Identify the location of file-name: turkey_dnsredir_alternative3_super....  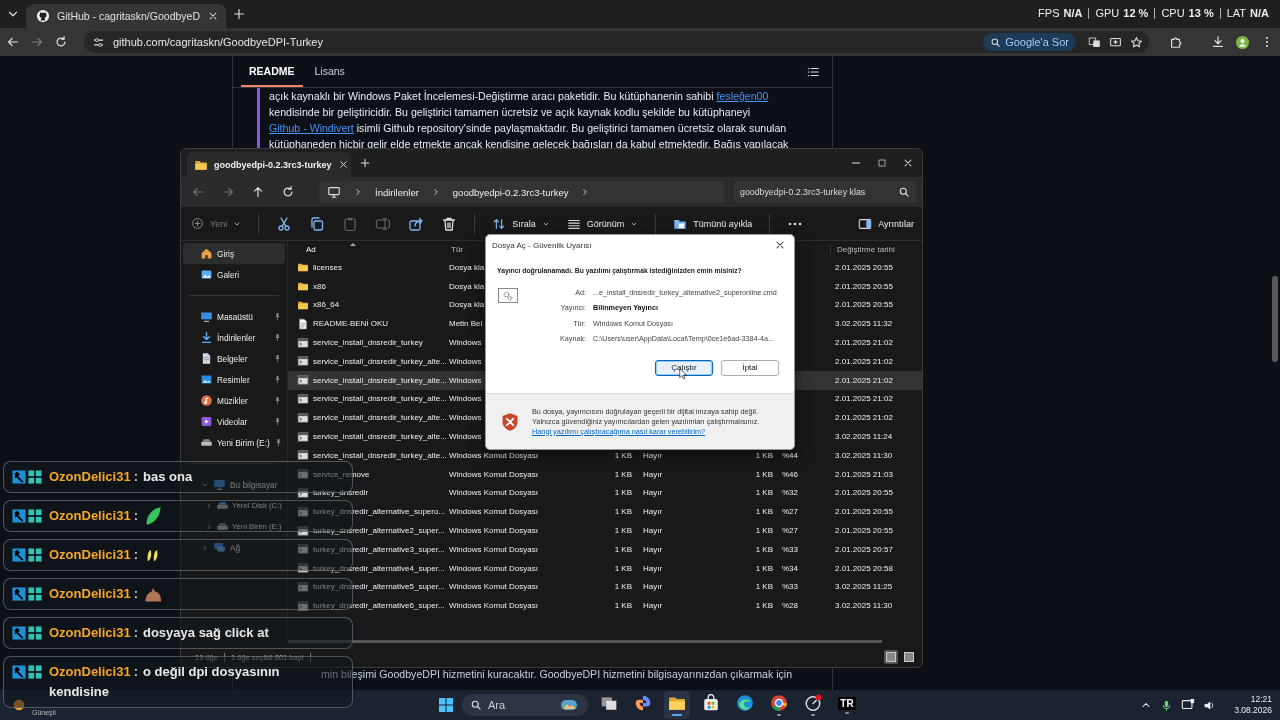
(379, 549).